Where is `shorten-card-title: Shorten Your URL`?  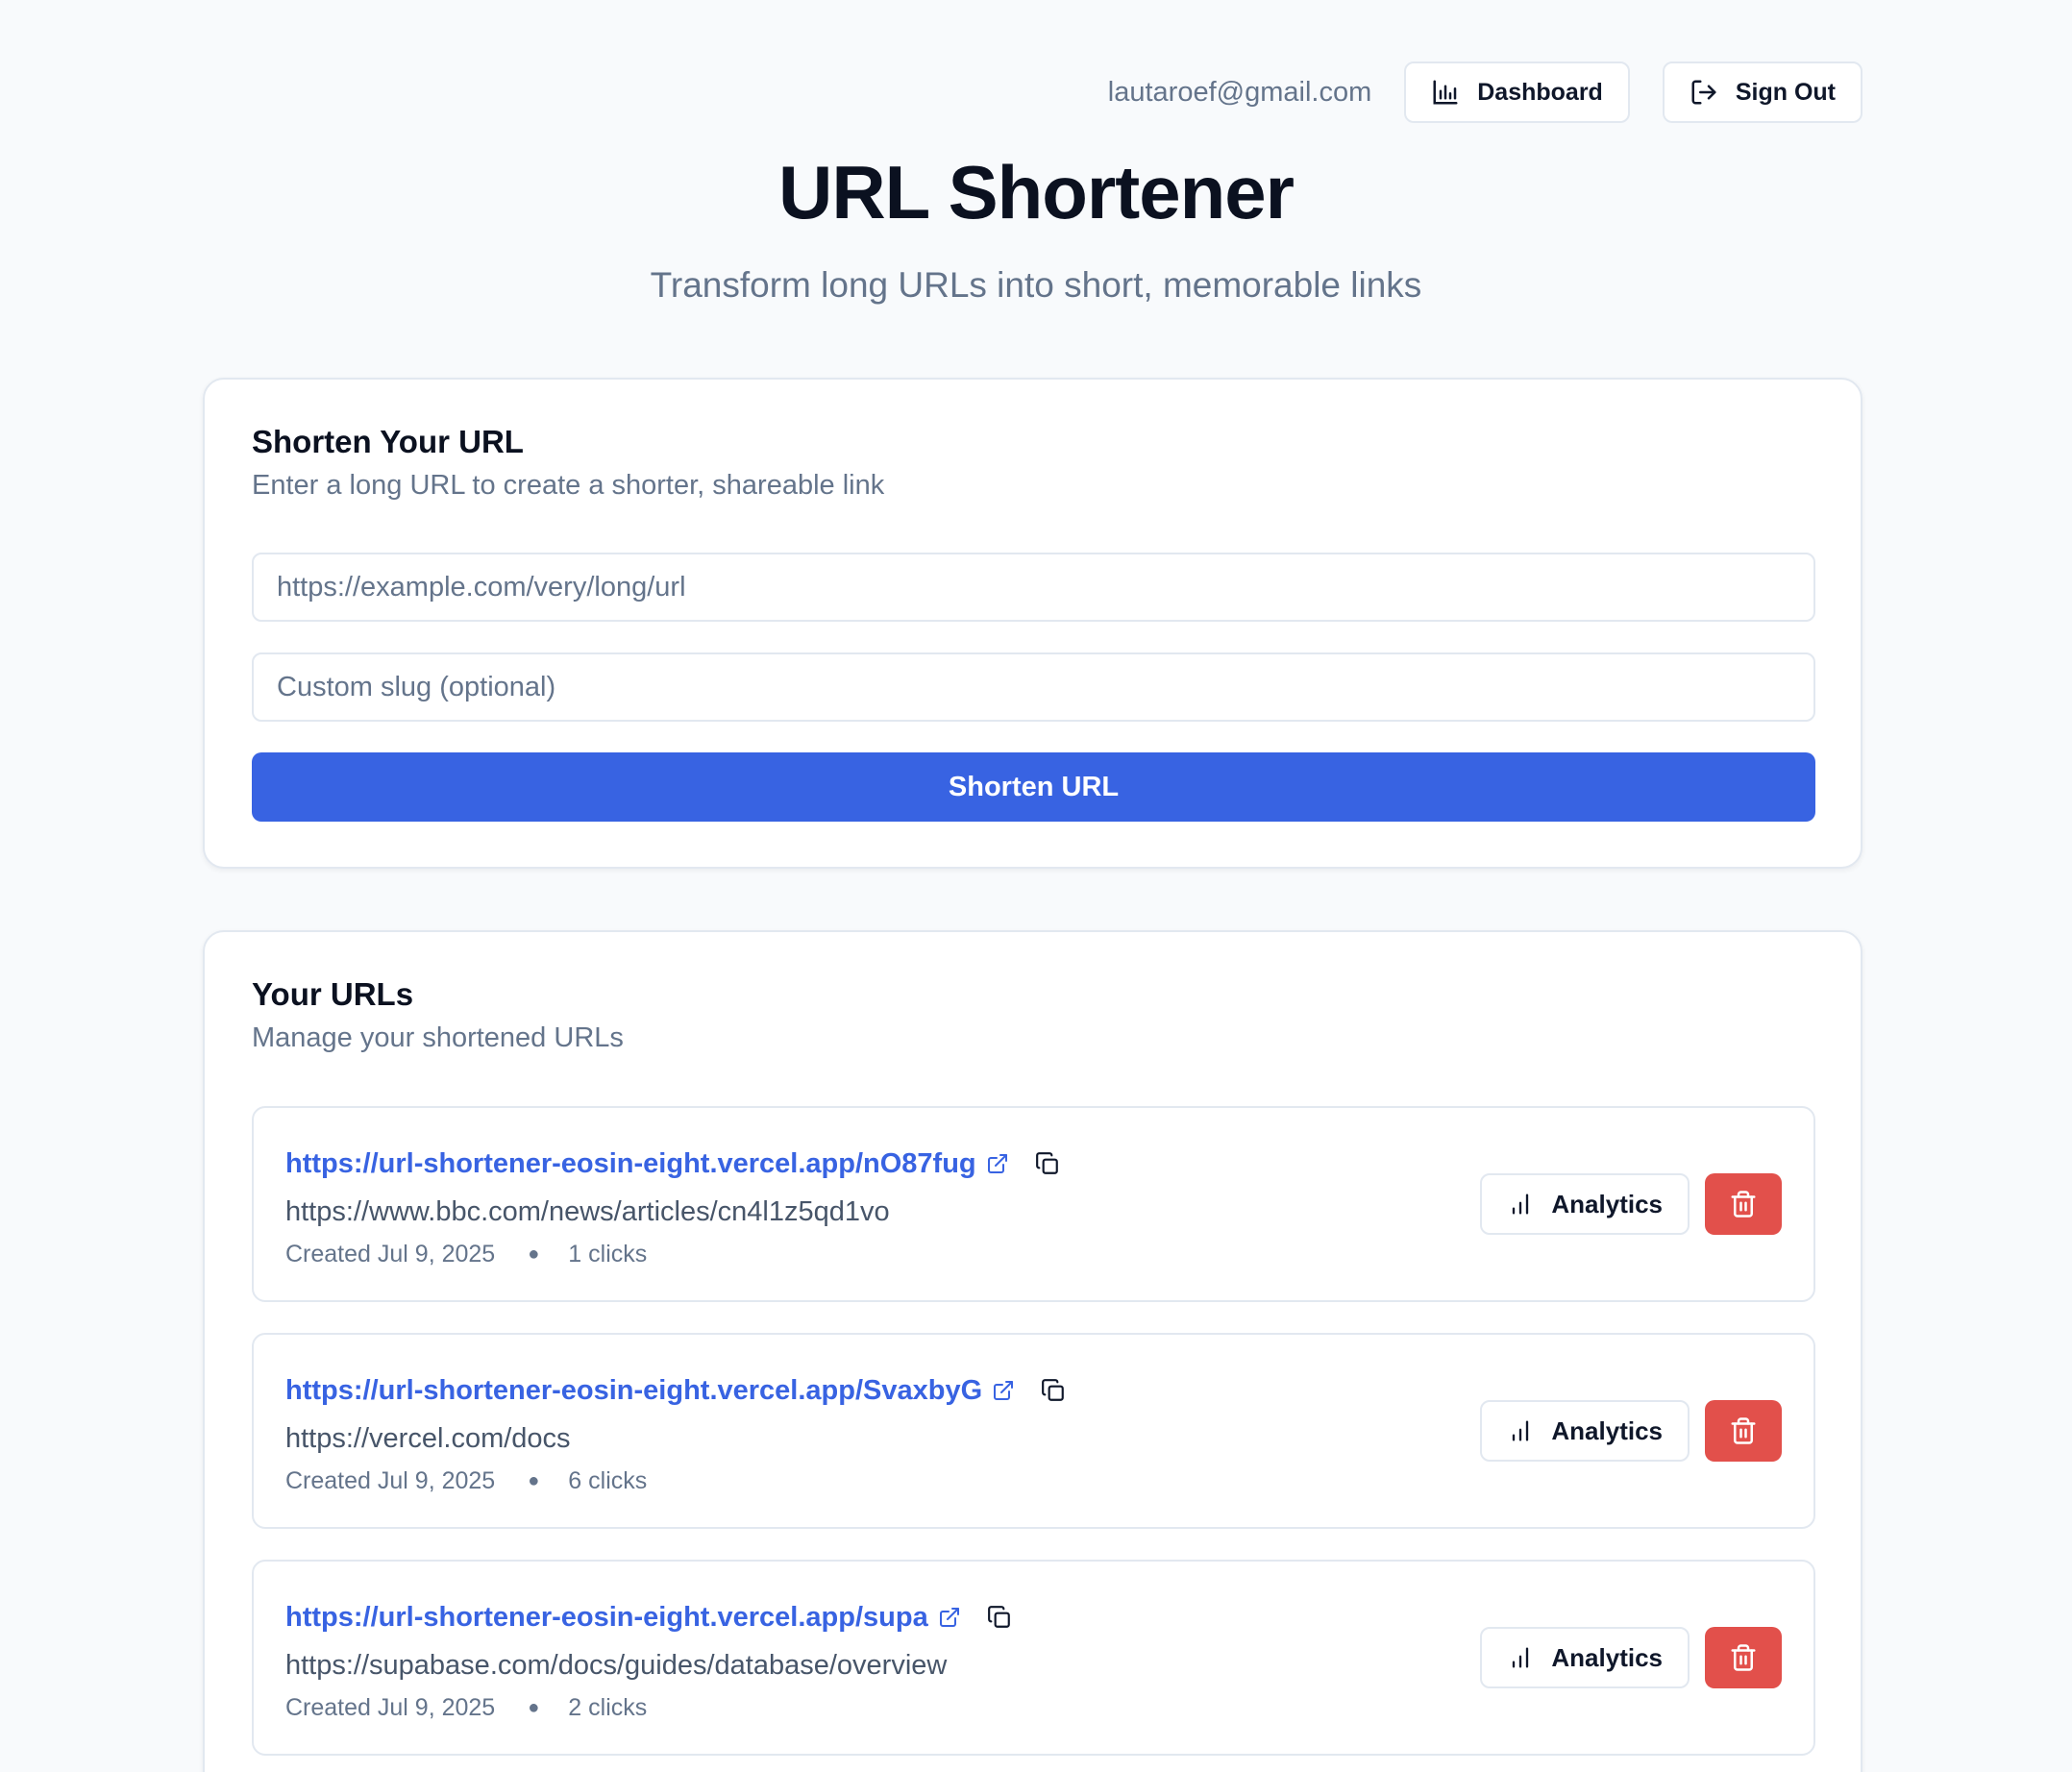 shorten-card-title: Shorten Your URL is located at coordinates (388, 442).